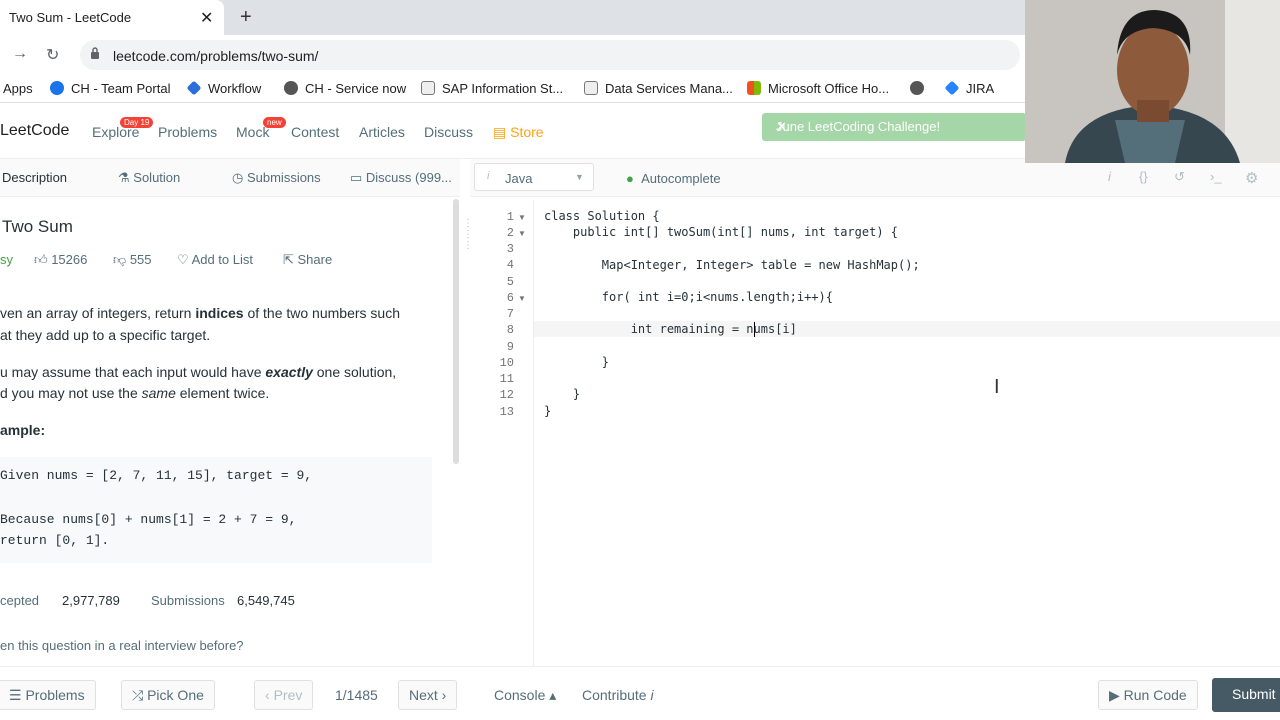  I want to click on challenge-banner: June LeetCoding Challenge! ✕, so click(894, 127).